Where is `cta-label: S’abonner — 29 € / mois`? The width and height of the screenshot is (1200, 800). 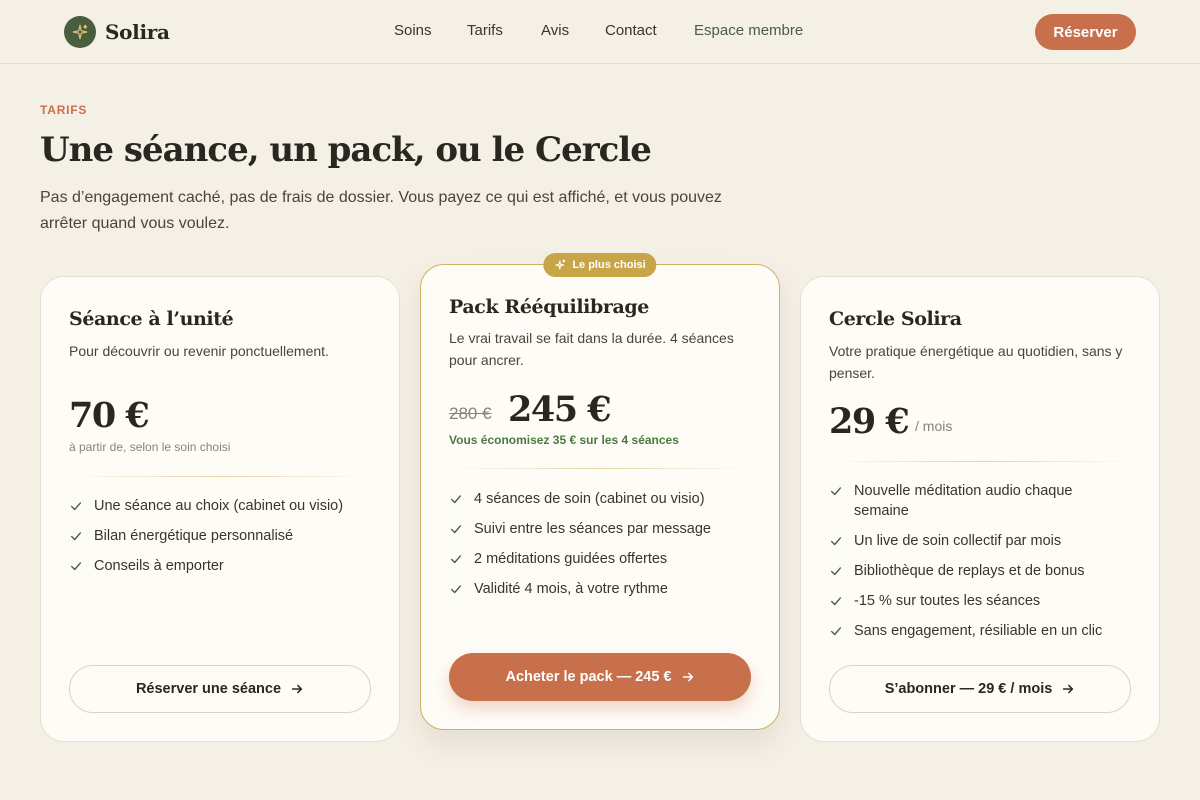
cta-label: S’abonner — 29 € / mois is located at coordinates (968, 689).